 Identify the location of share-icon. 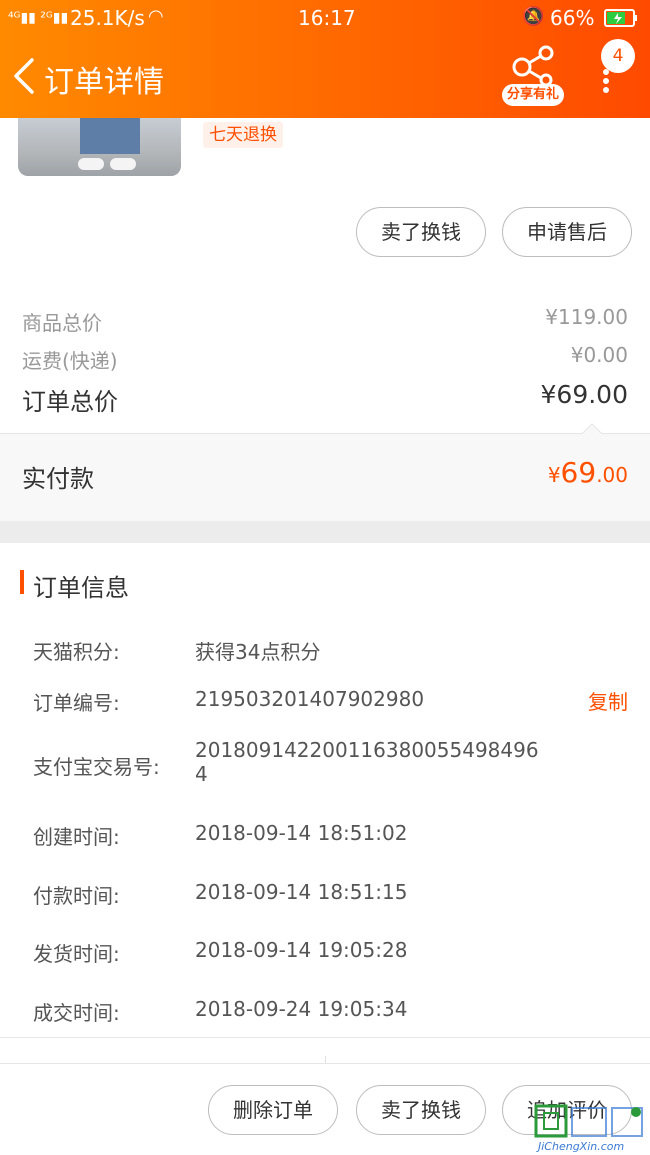
(533, 65).